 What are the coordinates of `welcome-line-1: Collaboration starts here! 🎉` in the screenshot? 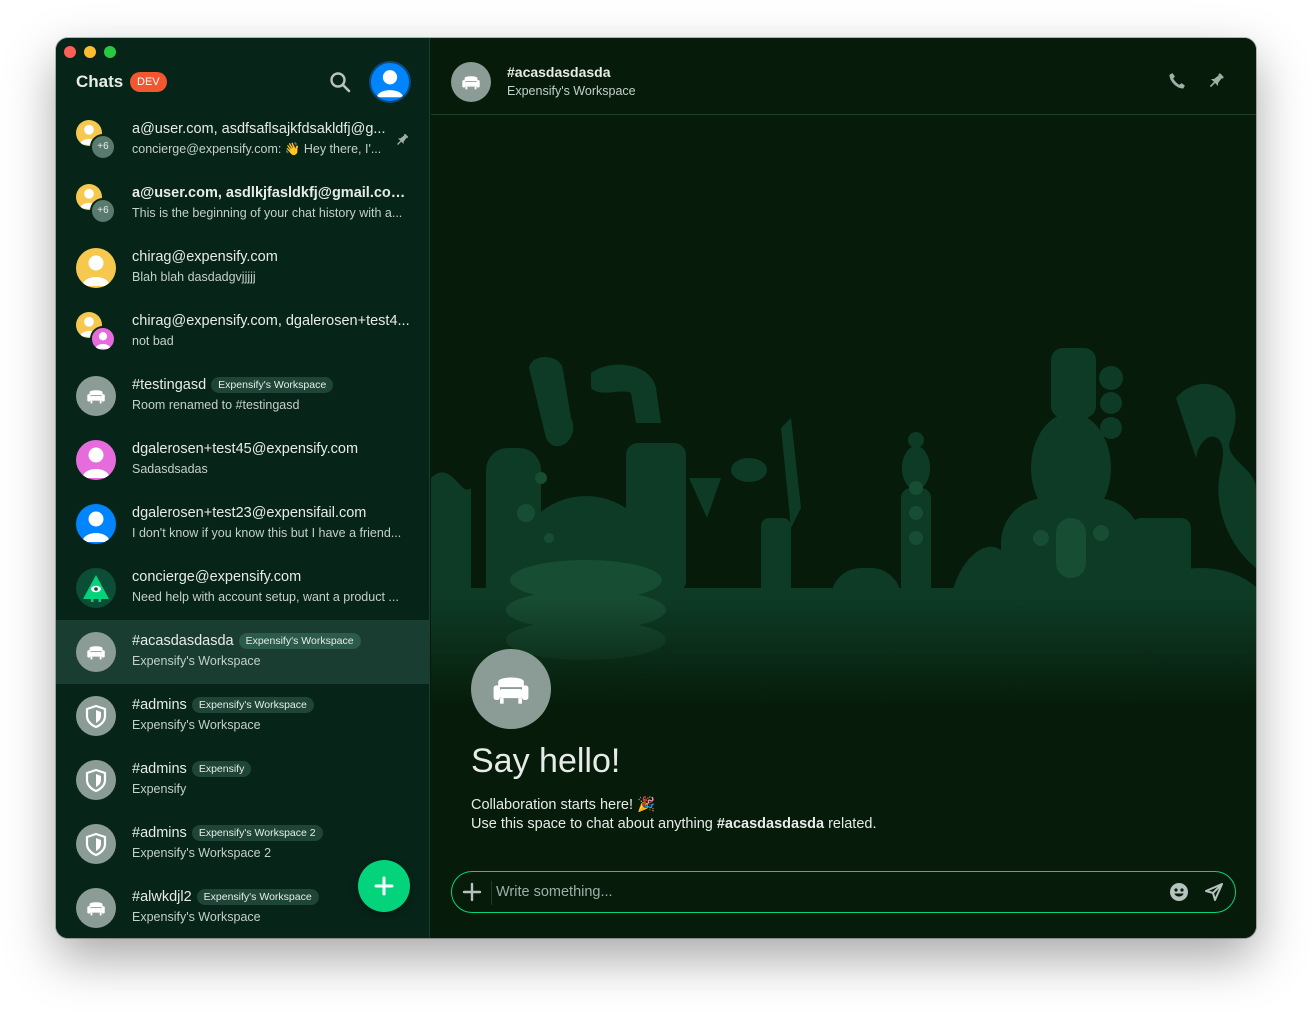 It's located at (563, 805).